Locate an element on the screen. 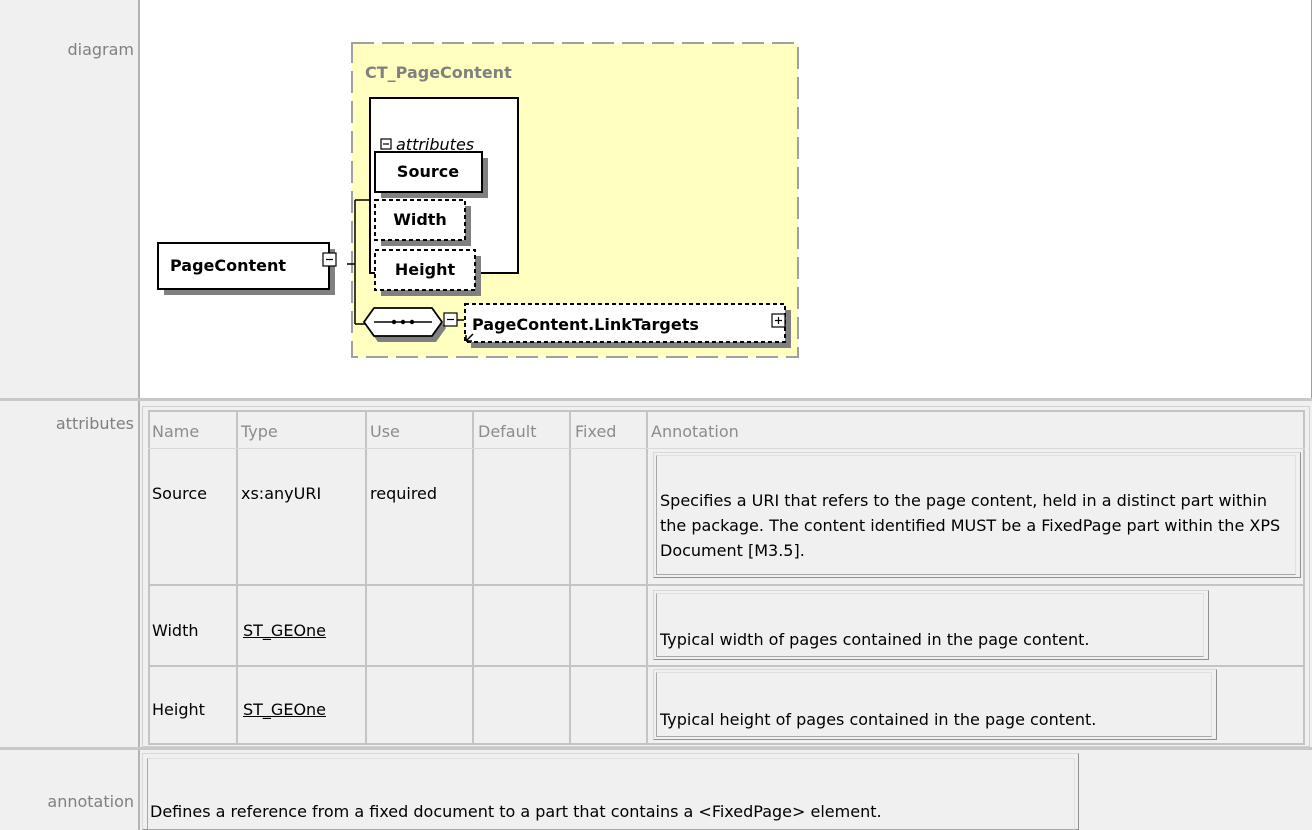 Image resolution: width=1312 pixels, height=830 pixels. attributes-row-label: attributes is located at coordinates (70, 574).